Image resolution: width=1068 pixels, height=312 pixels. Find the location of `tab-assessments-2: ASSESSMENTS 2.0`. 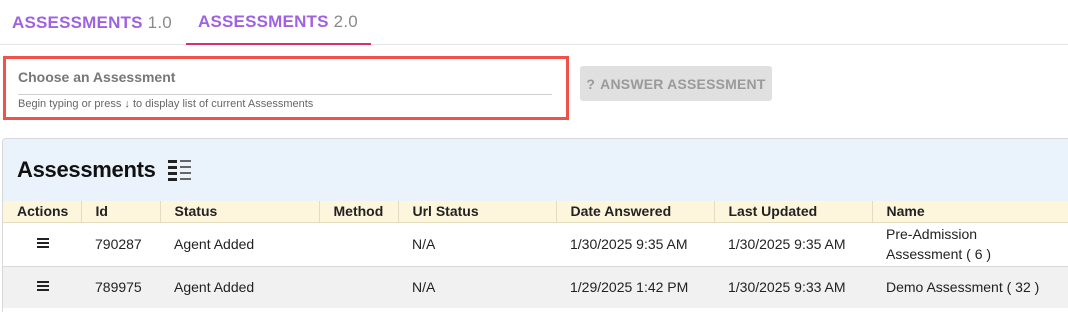

tab-assessments-2: ASSESSMENTS 2.0 is located at coordinates (278, 22).